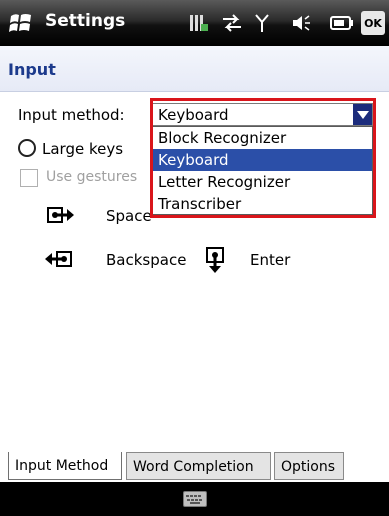 The height and width of the screenshot is (516, 389). What do you see at coordinates (85, 21) in the screenshot?
I see `app-title: Settings` at bounding box center [85, 21].